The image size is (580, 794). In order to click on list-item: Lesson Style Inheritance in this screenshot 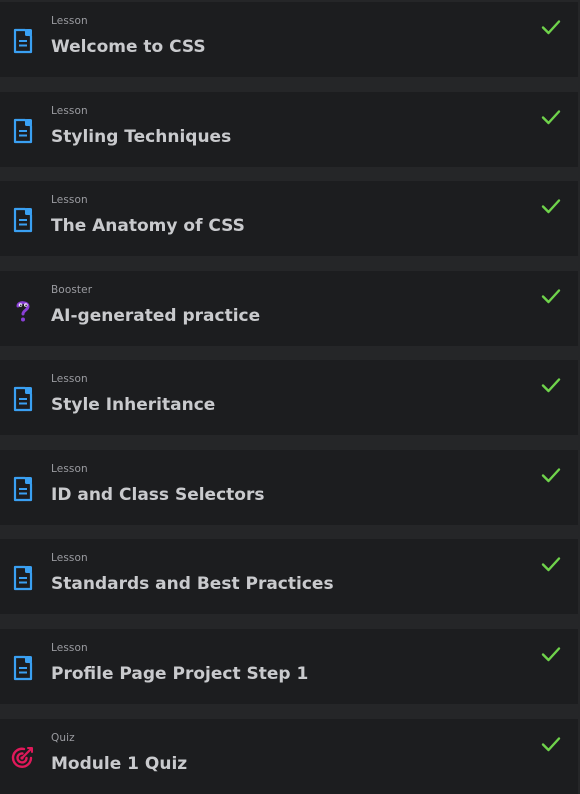, I will do `click(289, 397)`.